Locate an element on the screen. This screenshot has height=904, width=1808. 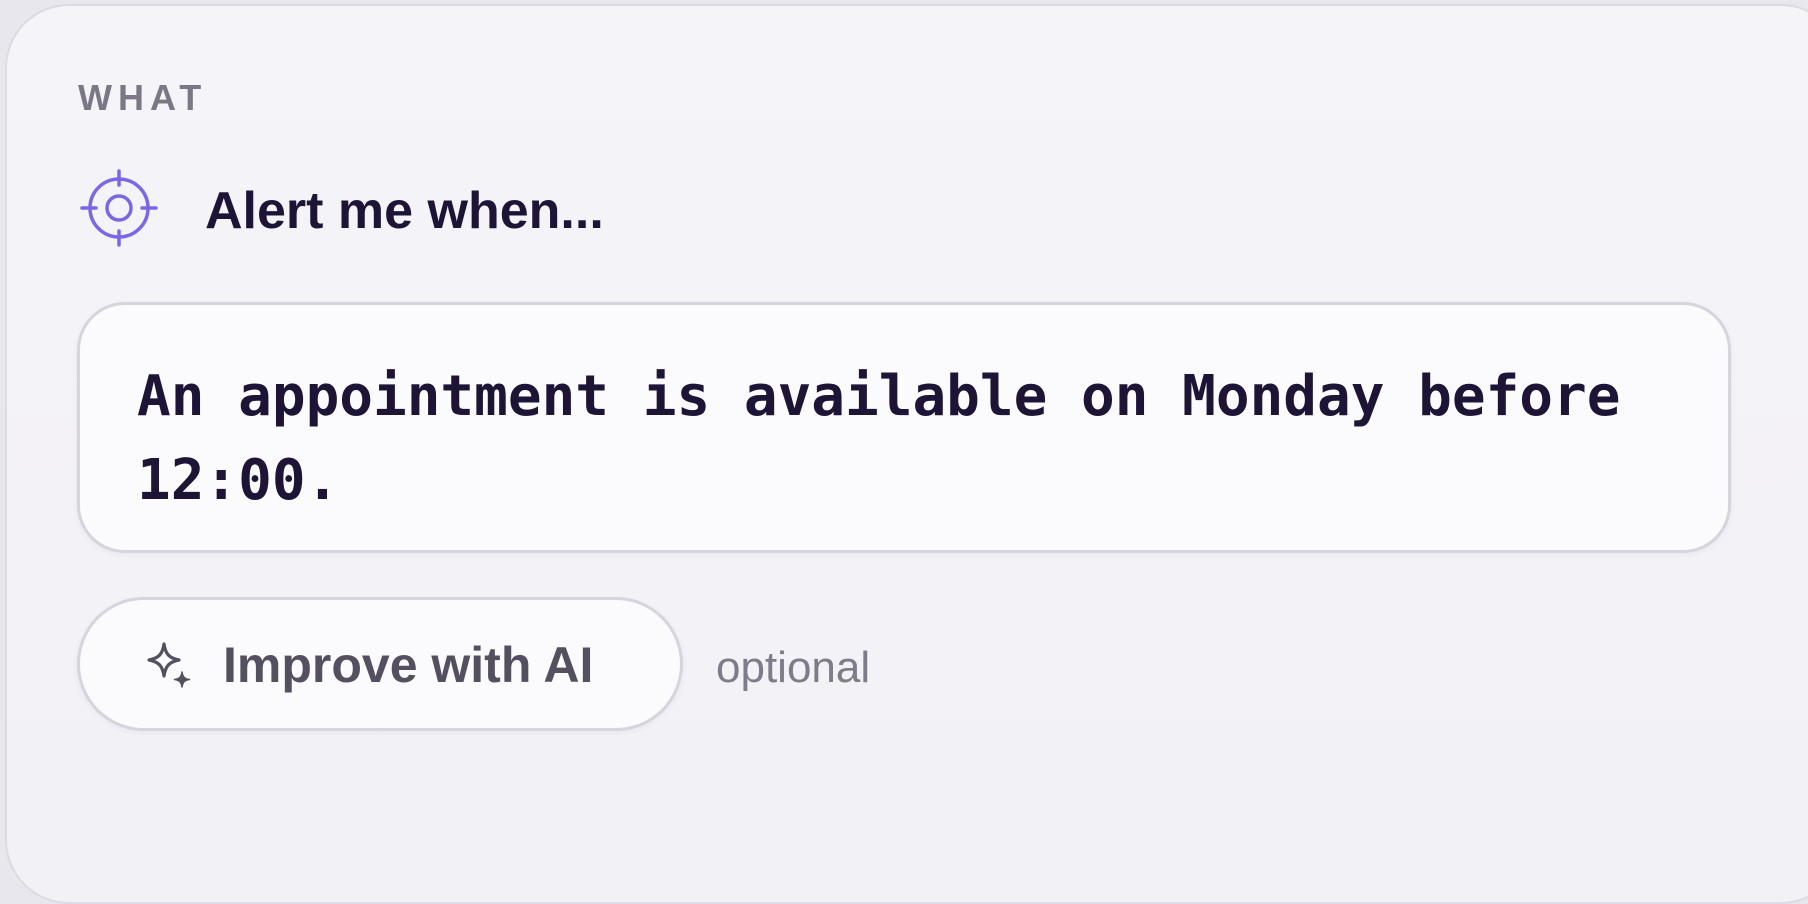
section-label: WHAT is located at coordinates (143, 97).